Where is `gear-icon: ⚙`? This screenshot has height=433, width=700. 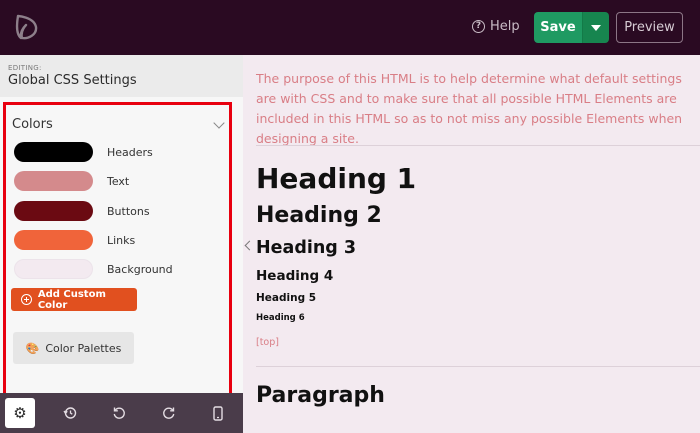
gear-icon: ⚙ is located at coordinates (20, 413).